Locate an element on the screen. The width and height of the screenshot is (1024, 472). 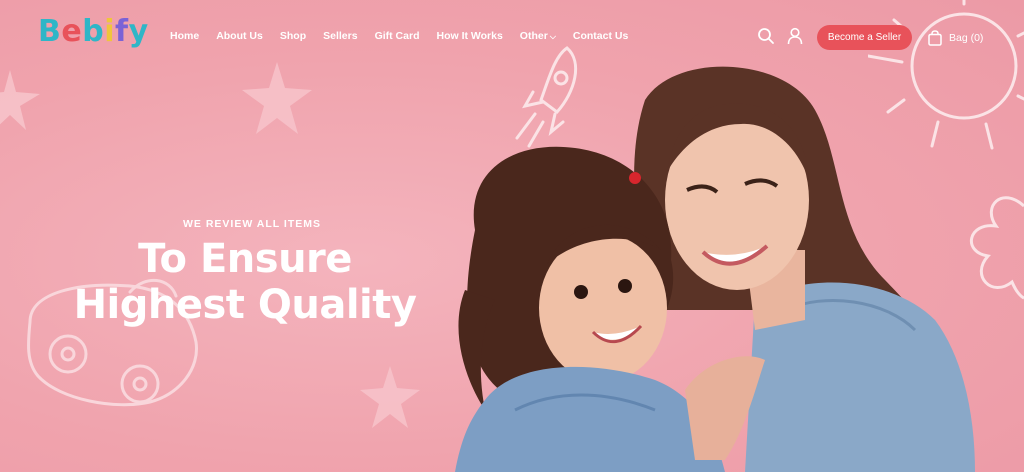
logo-letter: e is located at coordinates (72, 31).